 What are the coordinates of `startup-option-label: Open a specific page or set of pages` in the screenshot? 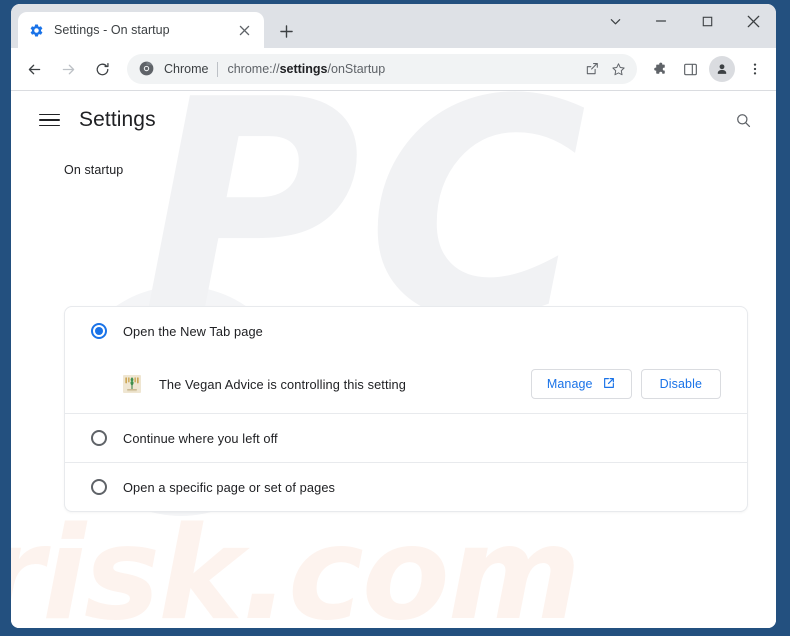 It's located at (229, 487).